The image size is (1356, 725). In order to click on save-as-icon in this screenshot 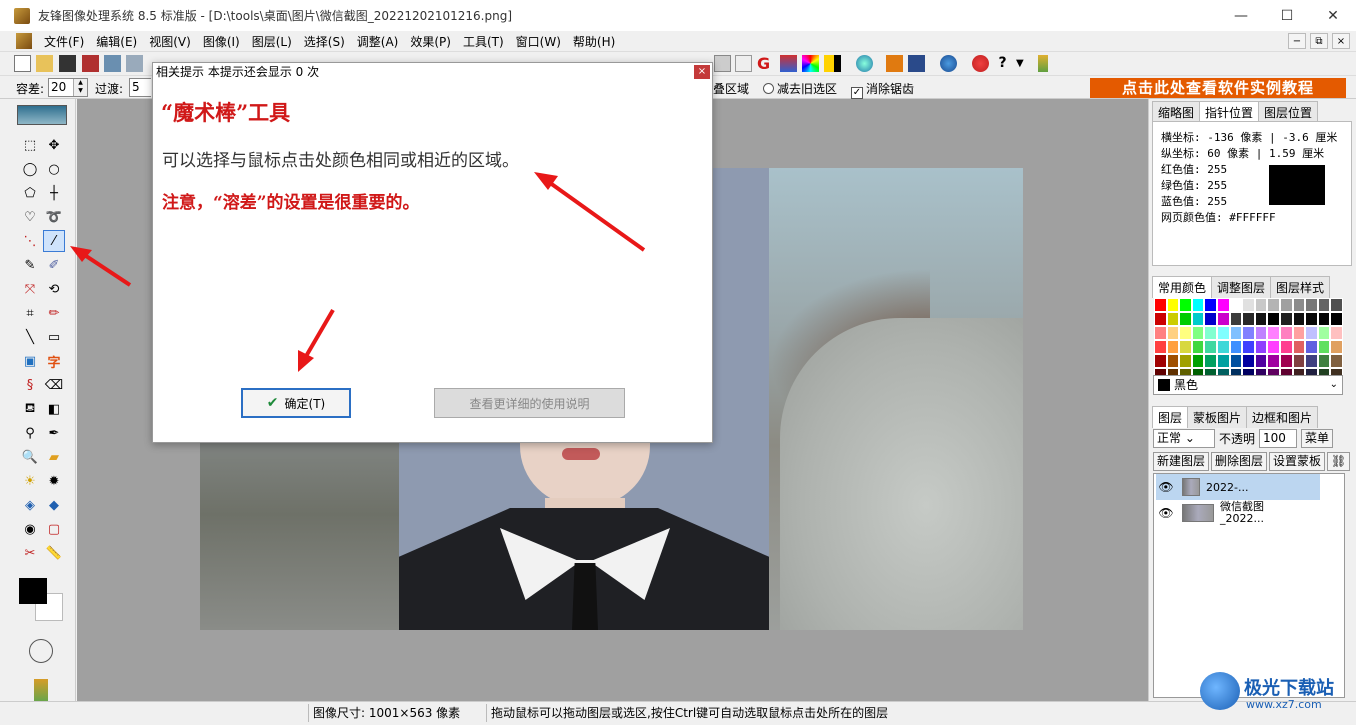, I will do `click(90, 63)`.